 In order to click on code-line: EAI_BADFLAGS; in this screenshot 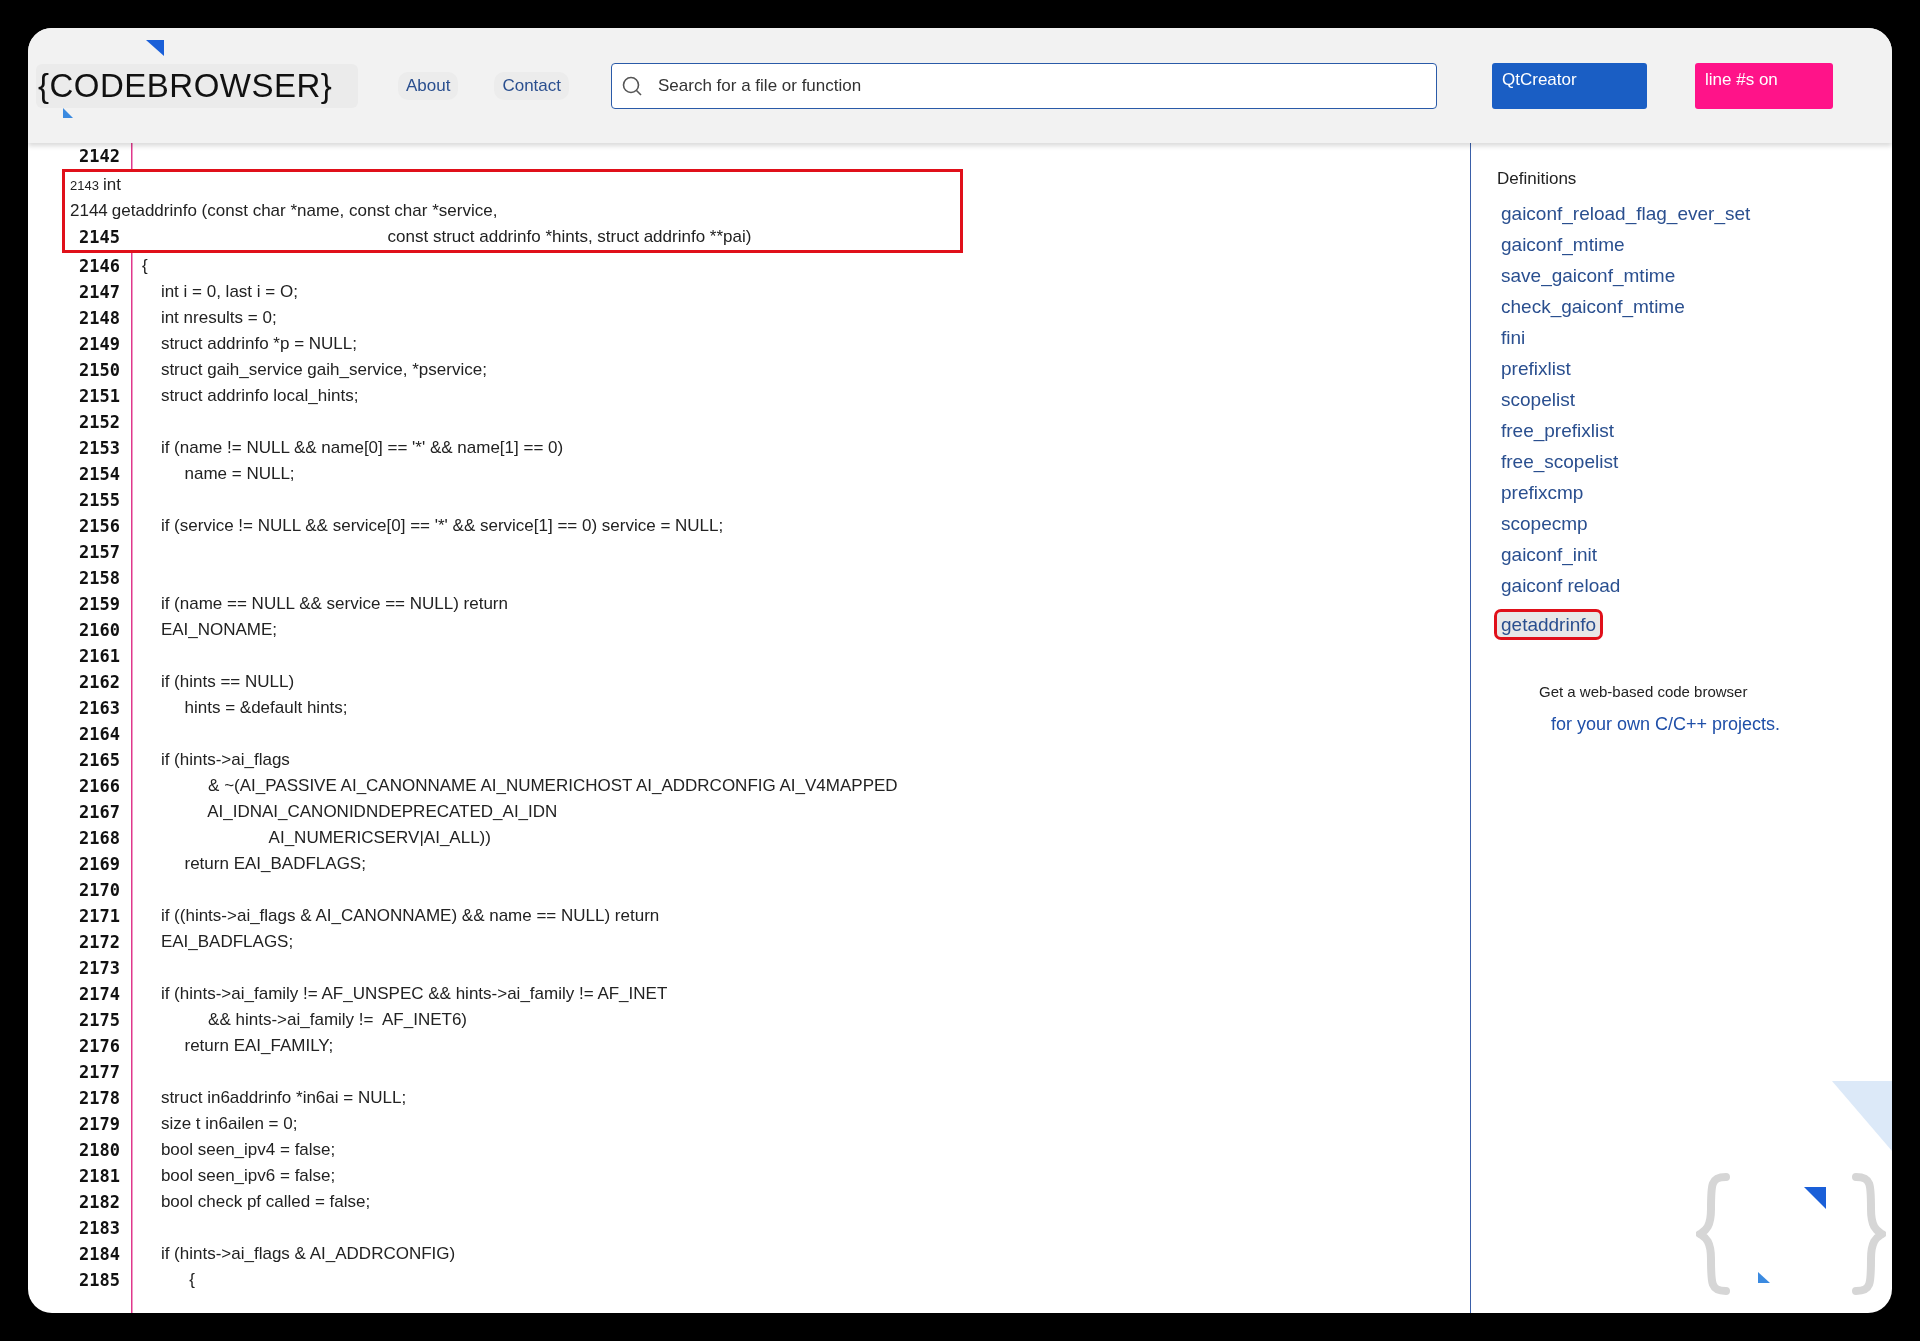, I will do `click(226, 942)`.